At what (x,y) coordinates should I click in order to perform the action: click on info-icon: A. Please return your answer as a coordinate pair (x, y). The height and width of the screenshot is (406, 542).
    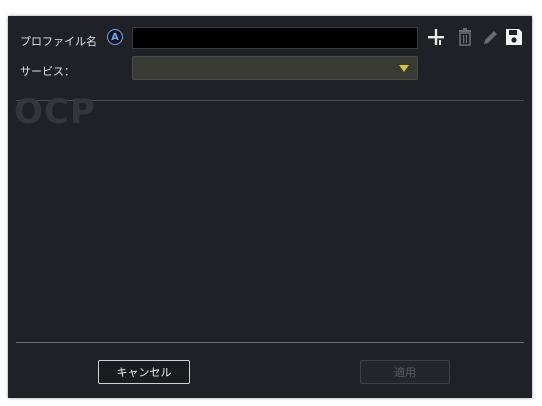
    Looking at the image, I should click on (115, 37).